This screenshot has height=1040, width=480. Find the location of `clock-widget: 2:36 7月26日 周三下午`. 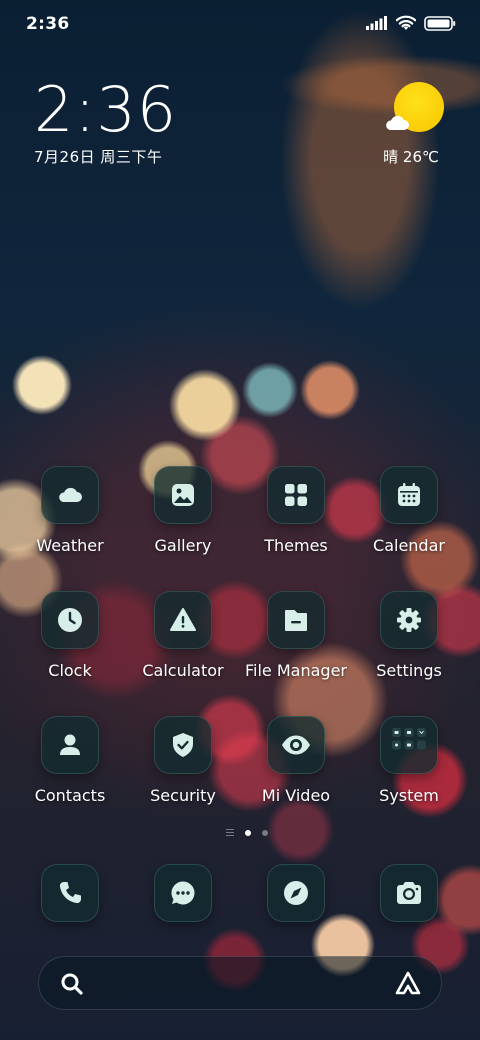

clock-widget: 2:36 7月26日 周三下午 is located at coordinates (105, 122).